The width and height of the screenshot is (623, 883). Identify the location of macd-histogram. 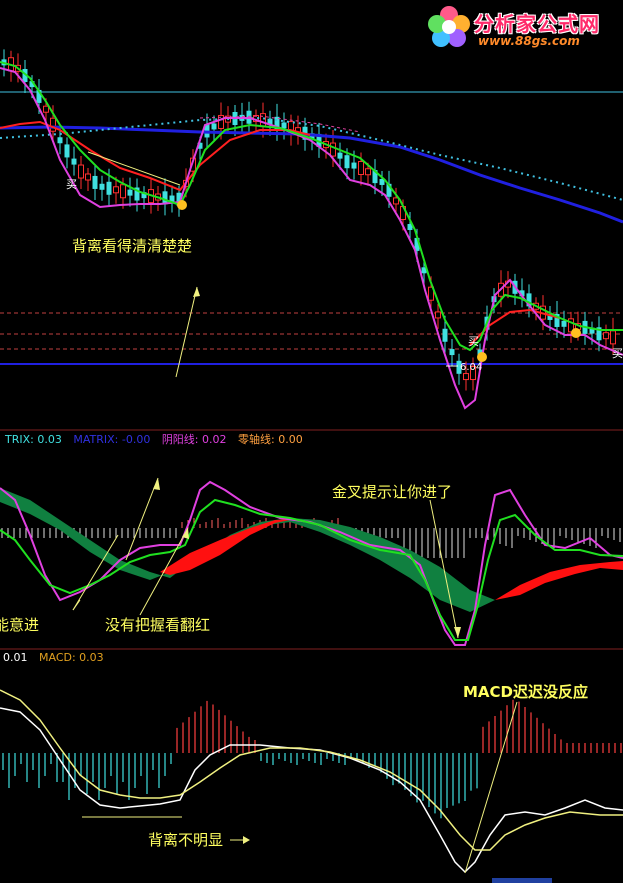
(312, 759).